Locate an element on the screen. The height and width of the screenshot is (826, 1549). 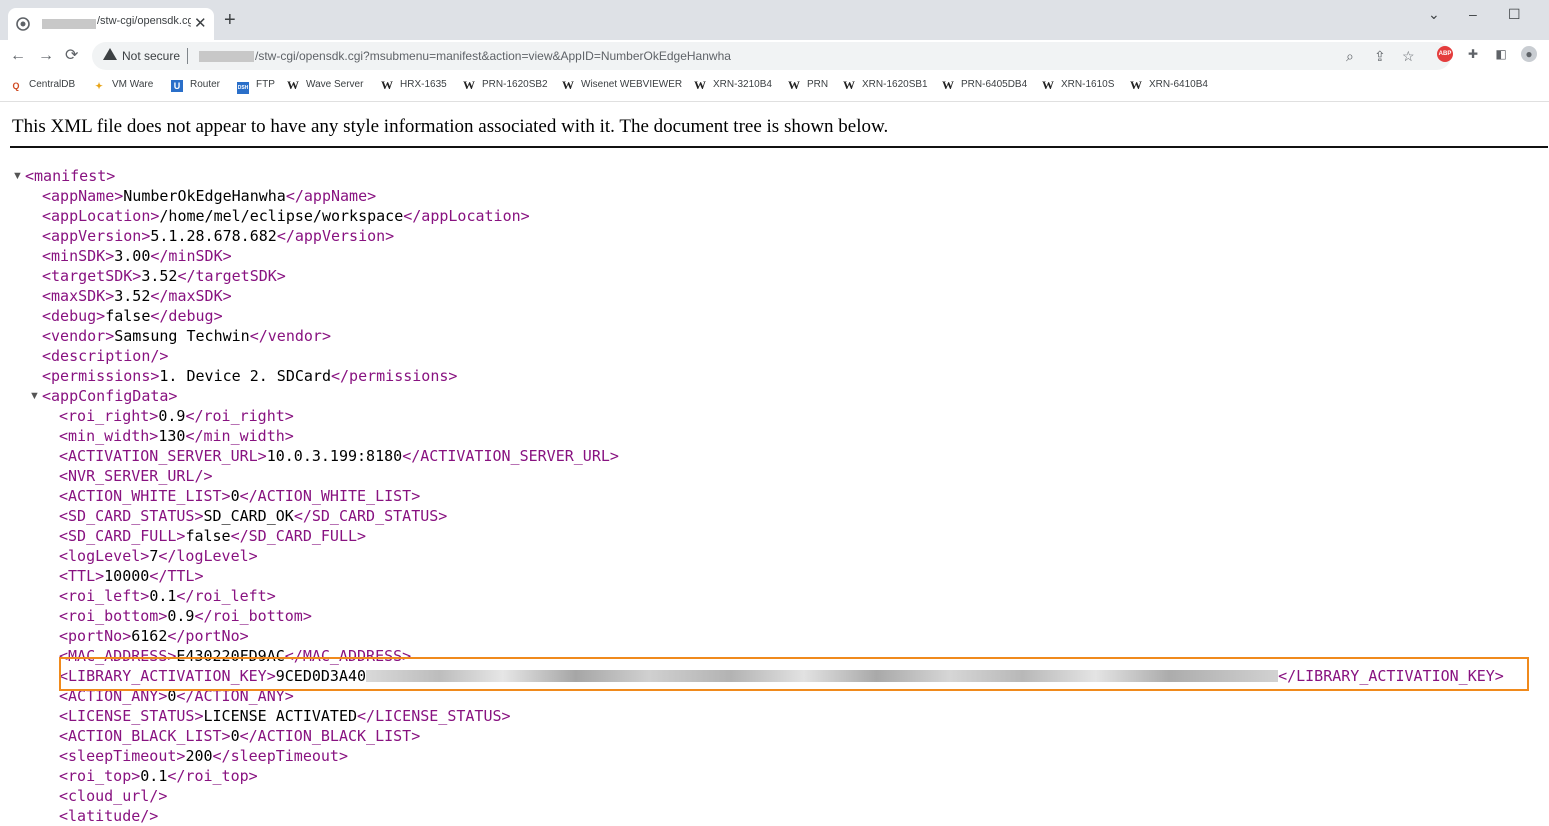
xml-line: <NVR_SERVER_URL/> is located at coordinates (136, 476).